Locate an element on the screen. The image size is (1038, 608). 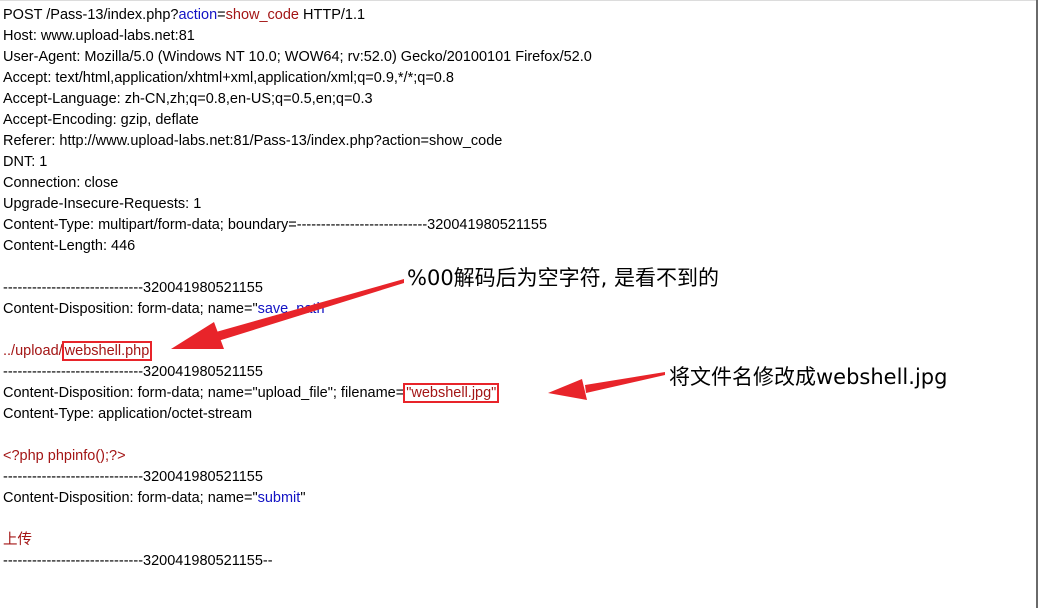
annotation-arrows is located at coordinates (418, 339).